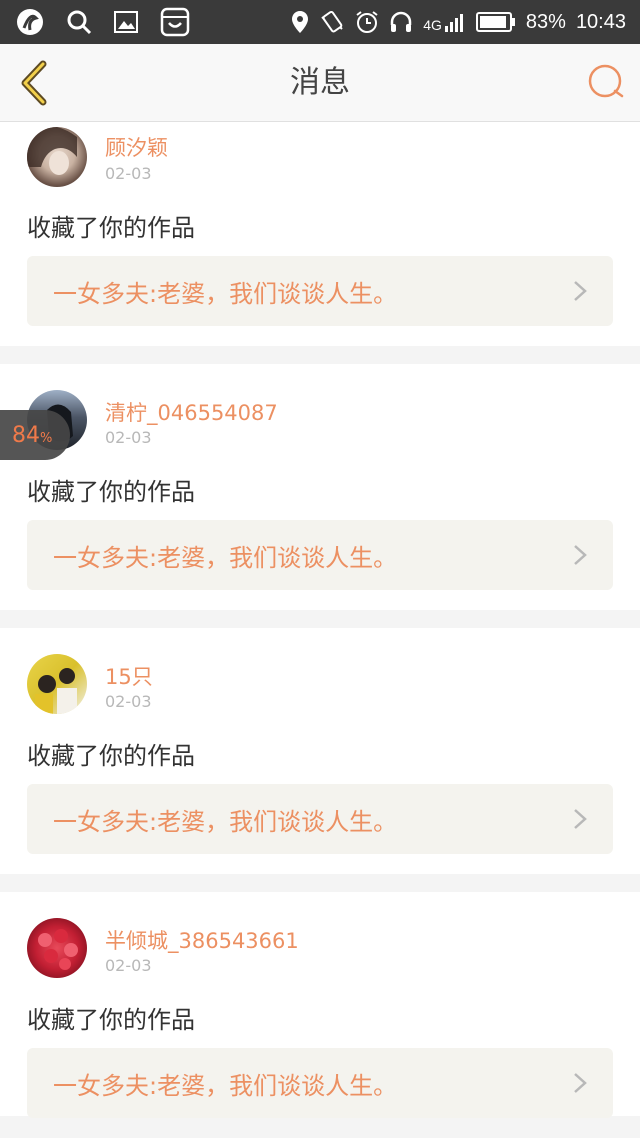 The image size is (640, 1138). What do you see at coordinates (432, 25) in the screenshot?
I see `network-type: 4G` at bounding box center [432, 25].